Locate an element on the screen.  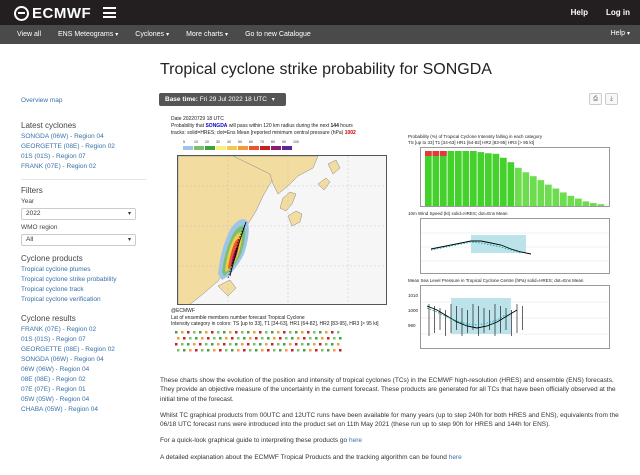
latest-cyclones-heading: Latest cyclones is located at coordinates (49, 125).